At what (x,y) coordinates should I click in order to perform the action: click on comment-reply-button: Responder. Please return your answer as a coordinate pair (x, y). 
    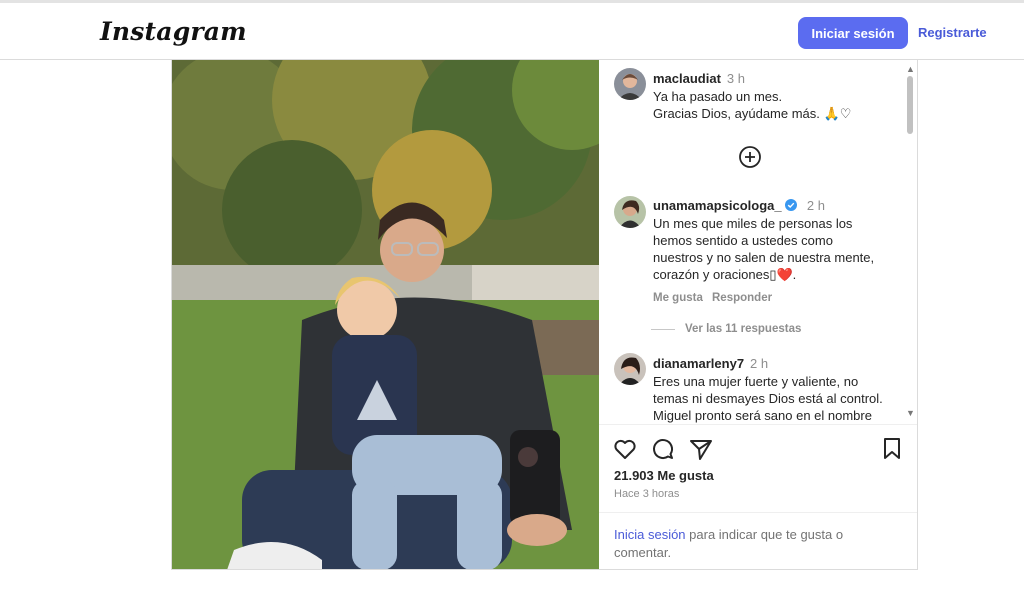
    Looking at the image, I should click on (742, 298).